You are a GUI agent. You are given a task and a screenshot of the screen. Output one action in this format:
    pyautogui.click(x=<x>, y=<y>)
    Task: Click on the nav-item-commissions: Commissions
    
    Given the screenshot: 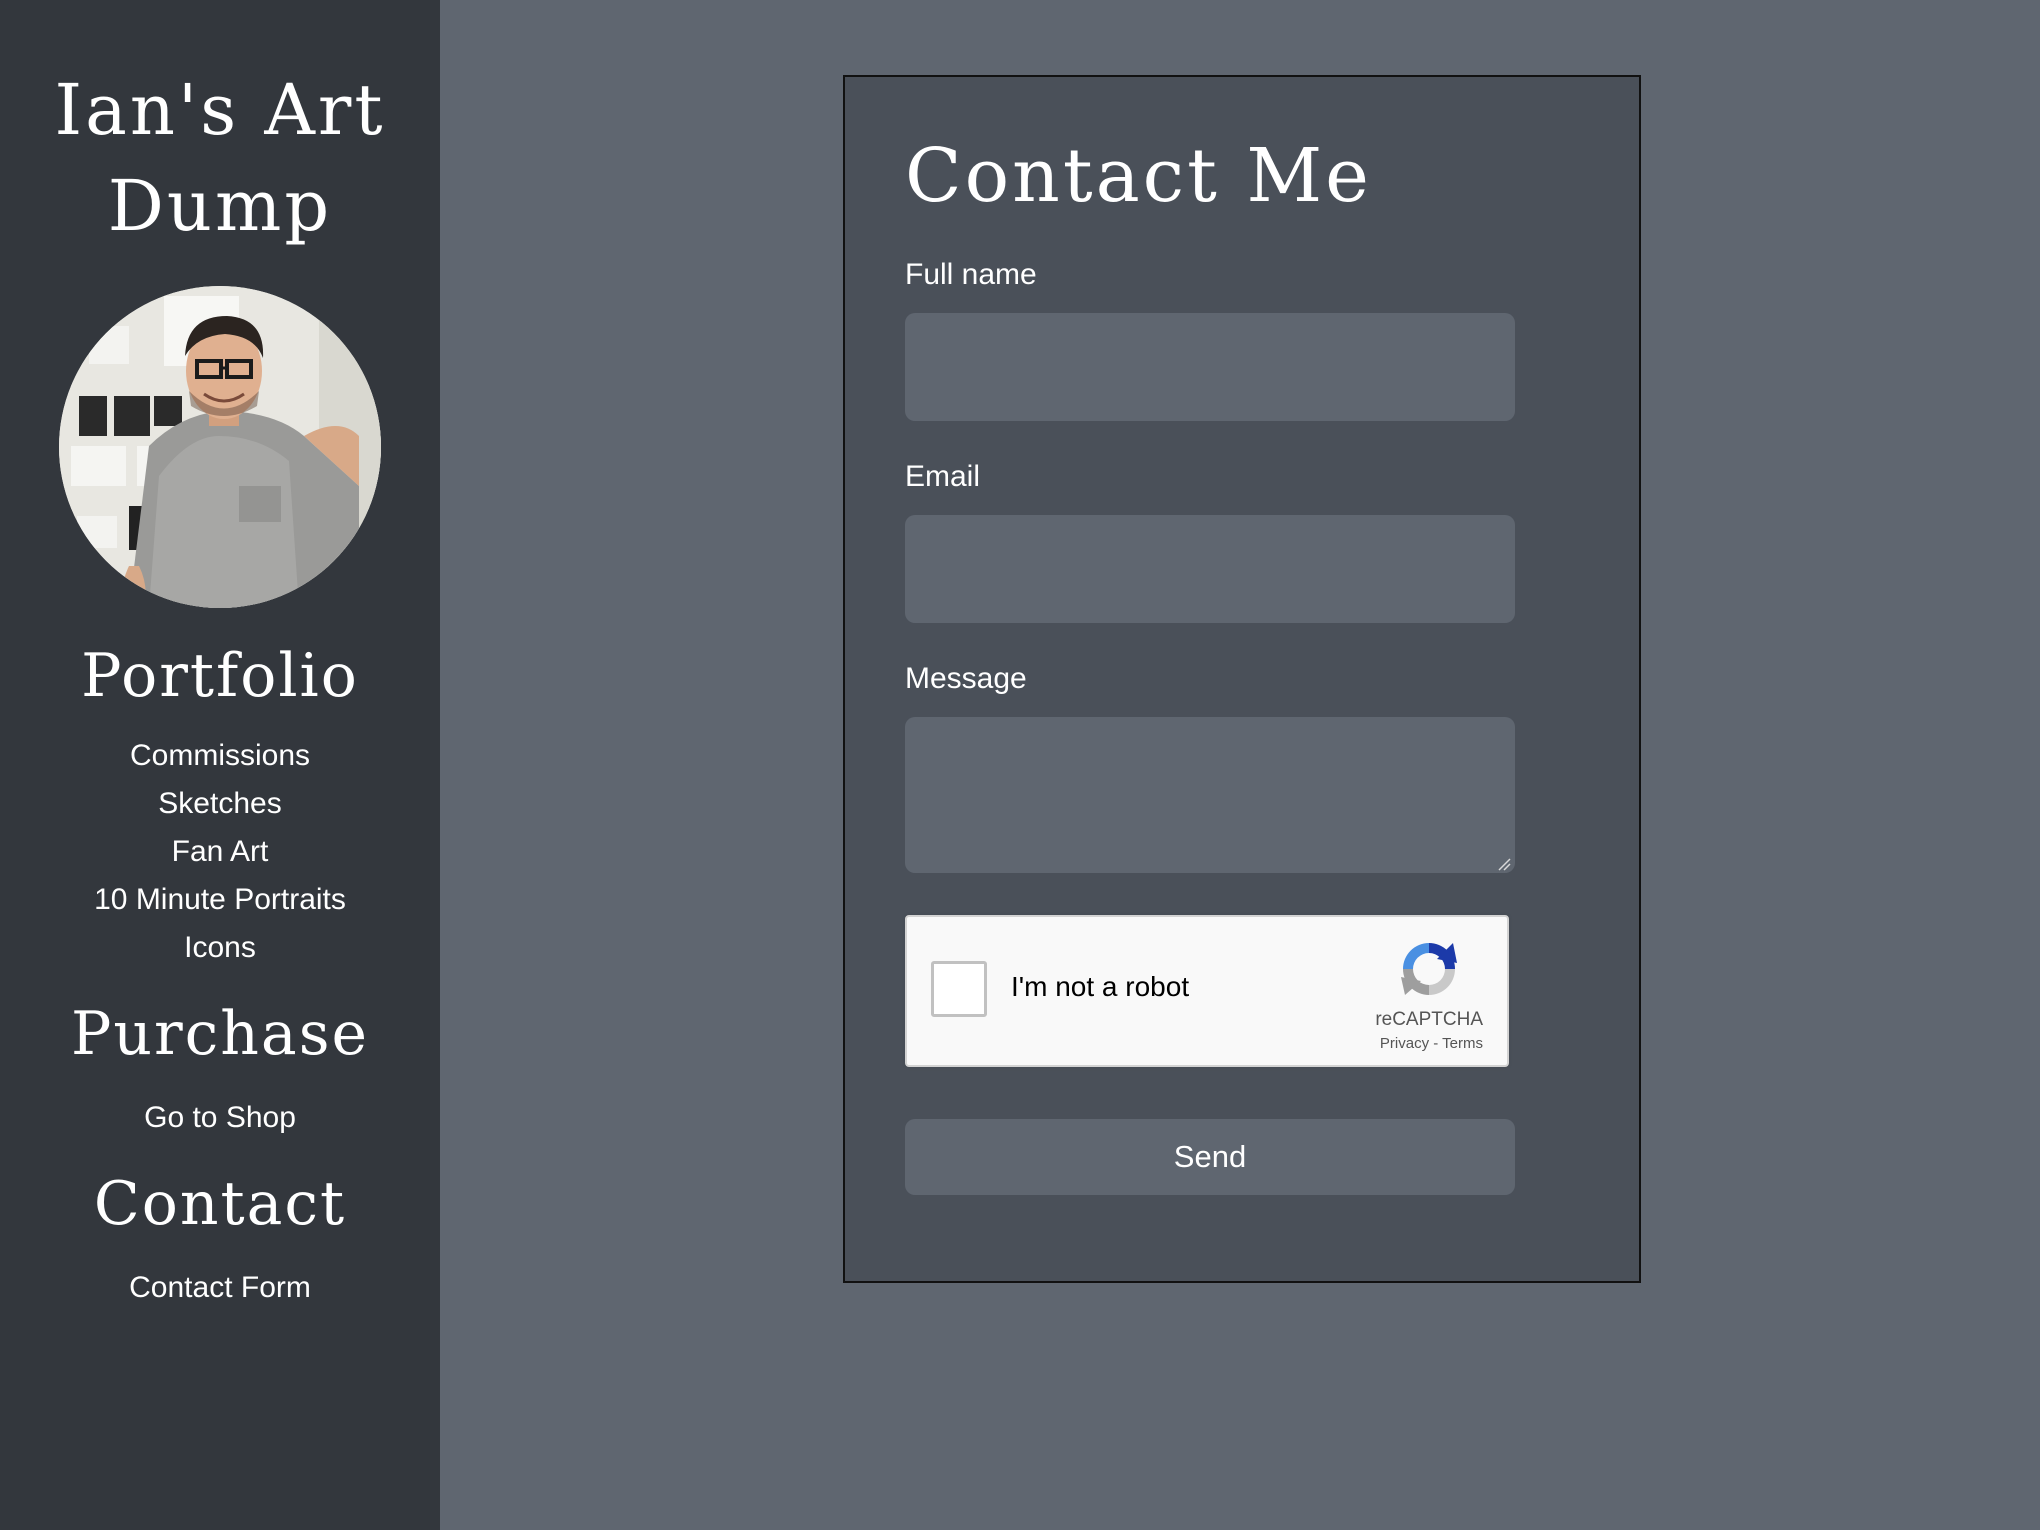 What is the action you would take?
    pyautogui.click(x=220, y=756)
    